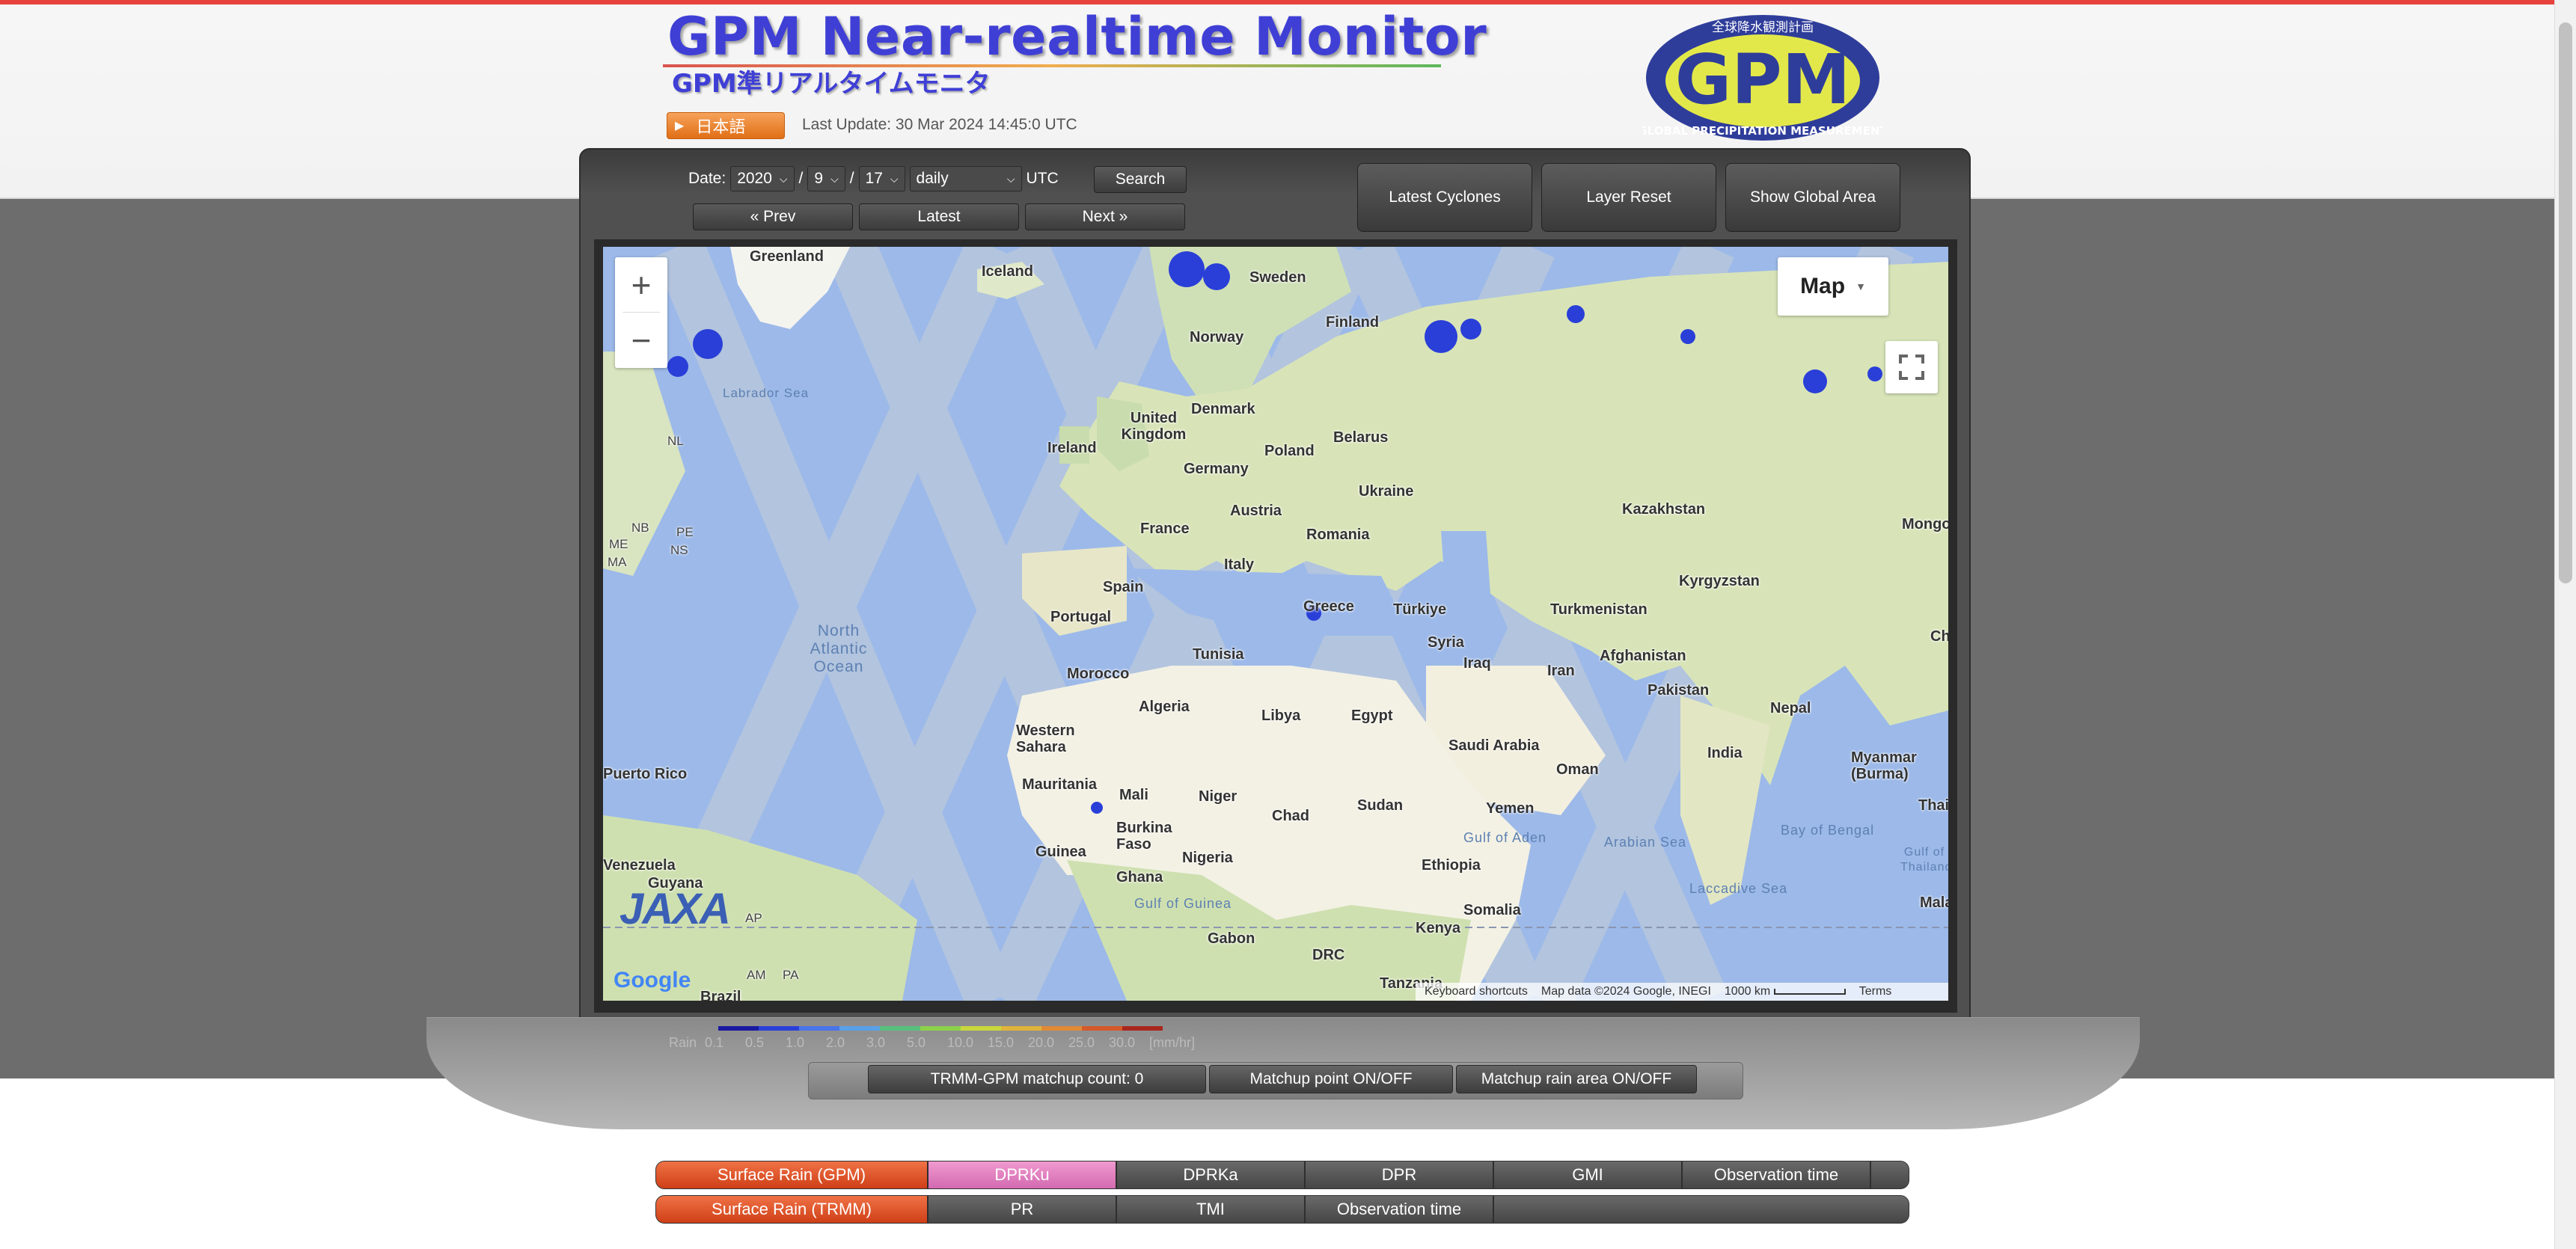 The image size is (2576, 1249). Describe the element at coordinates (1172, 1042) in the screenshot. I see `legend-unit: [mm/hr]` at that location.